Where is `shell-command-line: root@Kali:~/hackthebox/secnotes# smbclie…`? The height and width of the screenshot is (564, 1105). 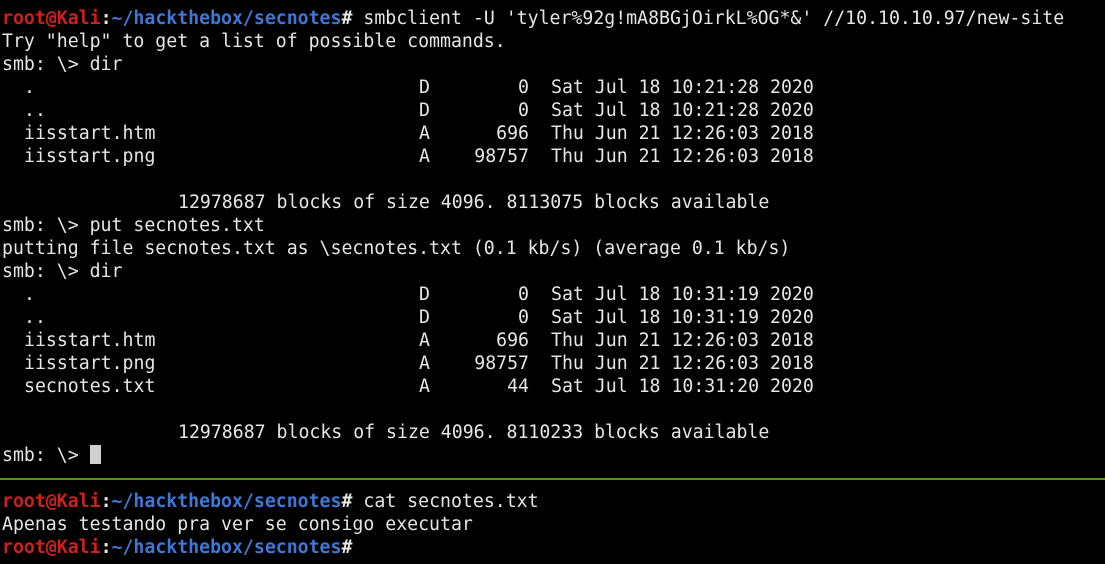
shell-command-line: root@Kali:~/hackthebox/secnotes# smbclie… is located at coordinates (533, 18).